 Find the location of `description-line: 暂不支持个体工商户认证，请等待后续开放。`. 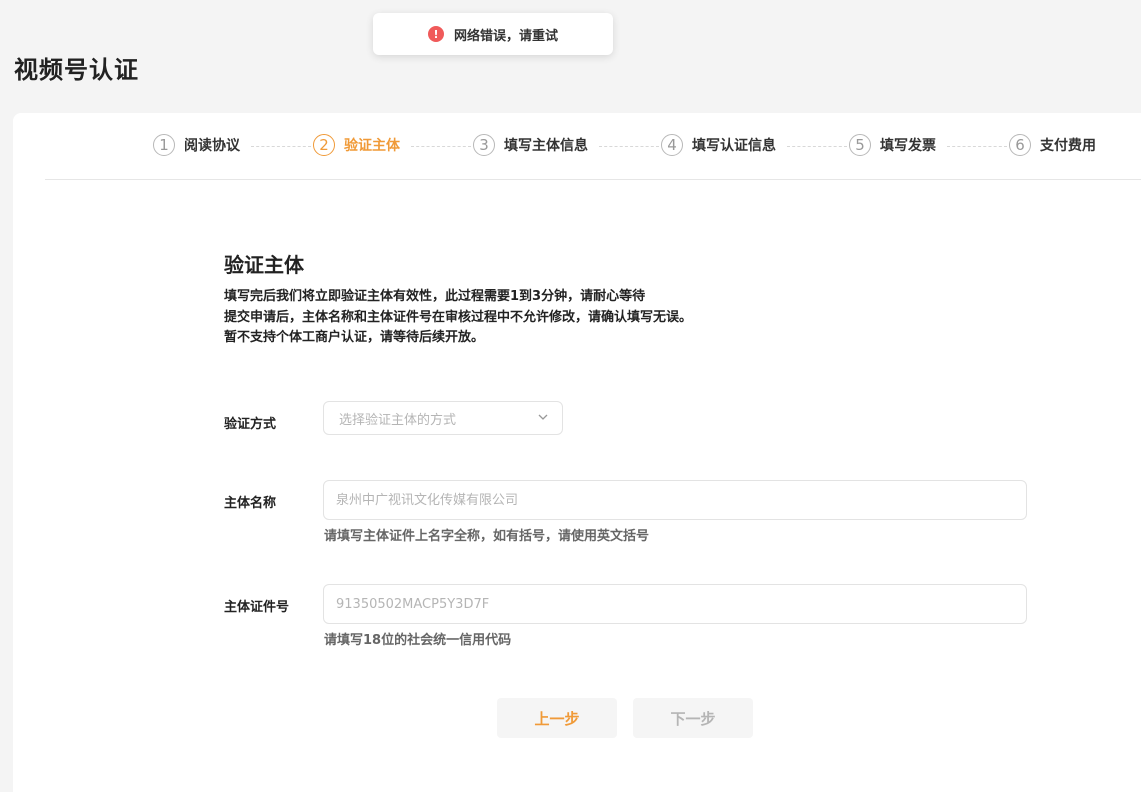

description-line: 暂不支持个体工商户认证，请等待后续开放。 is located at coordinates (354, 337).